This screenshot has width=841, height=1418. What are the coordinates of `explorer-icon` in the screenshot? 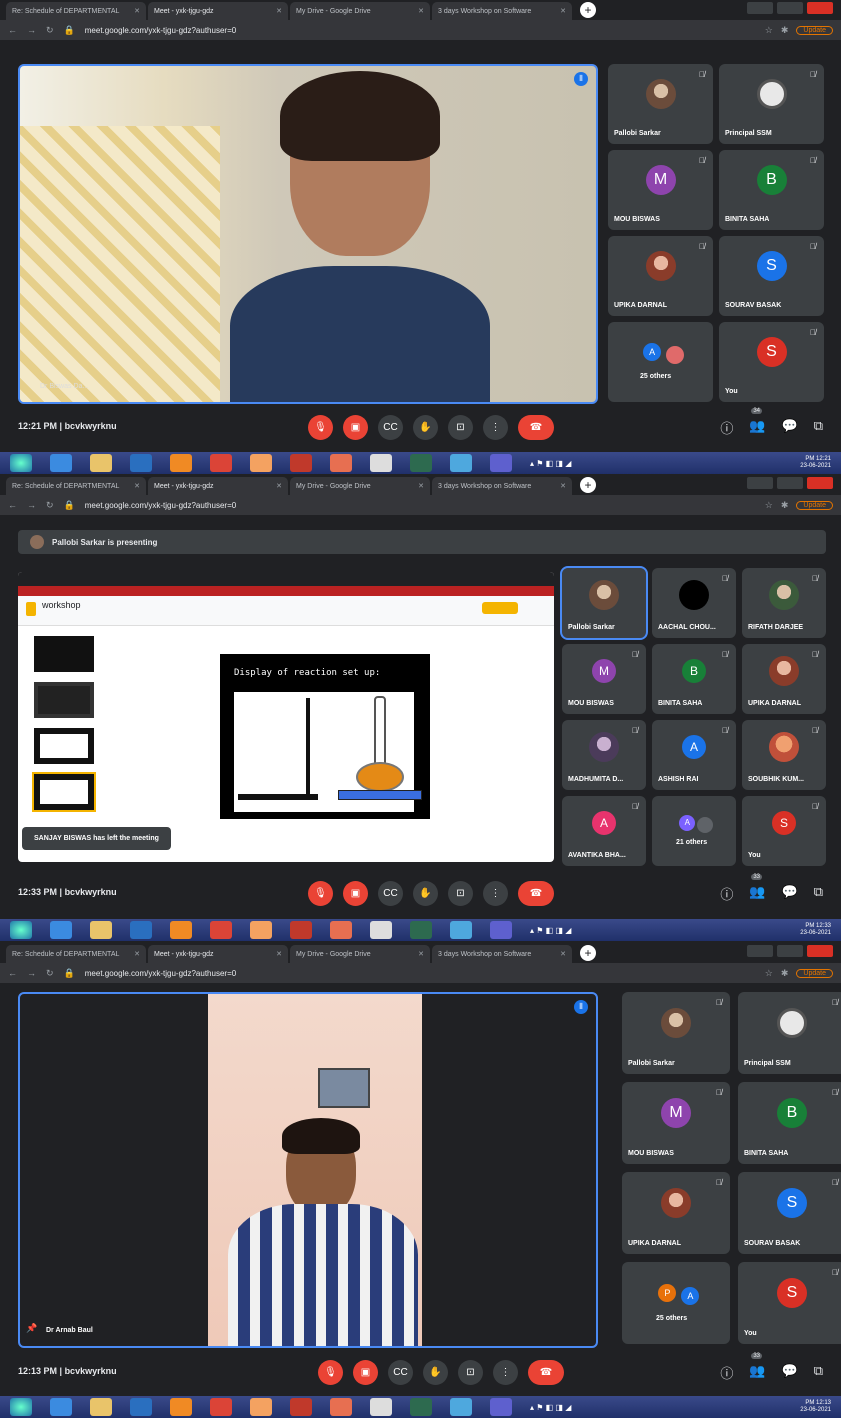 It's located at (101, 1407).